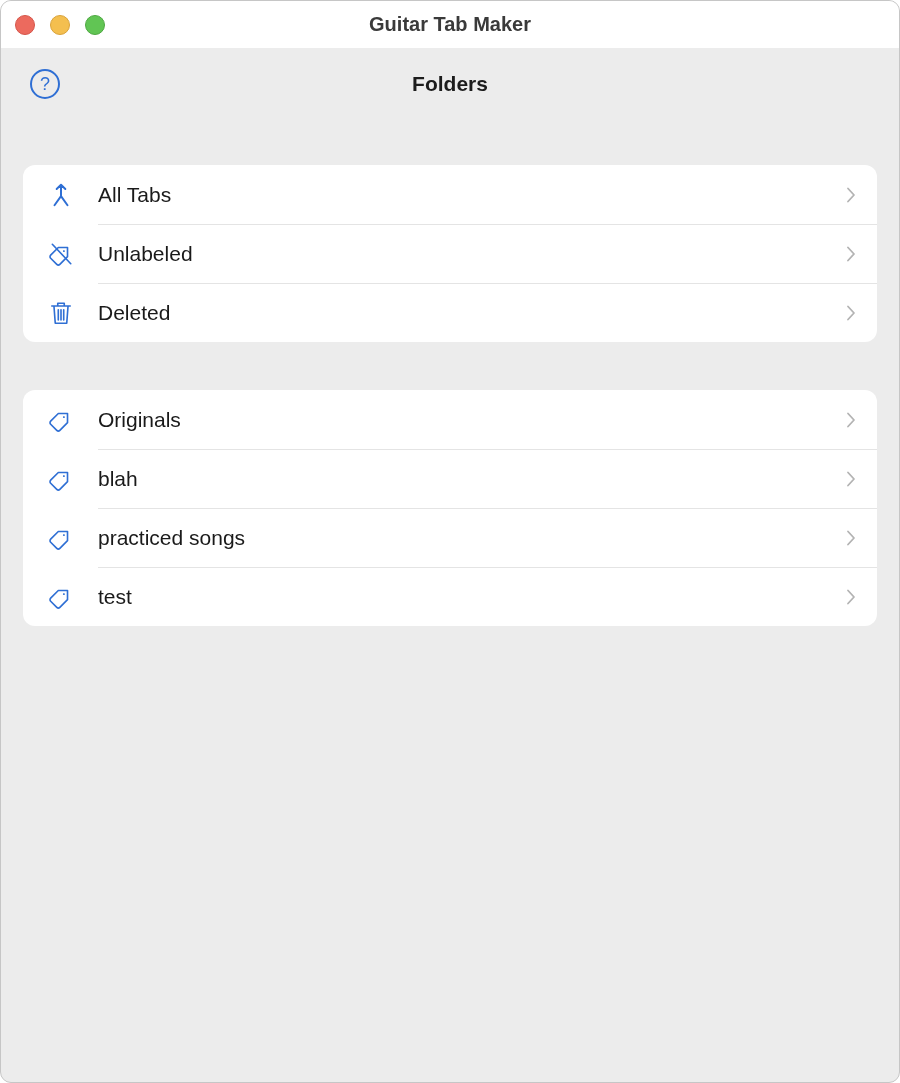 The height and width of the screenshot is (1083, 900). Describe the element at coordinates (60, 24) in the screenshot. I see `minimize-button` at that location.